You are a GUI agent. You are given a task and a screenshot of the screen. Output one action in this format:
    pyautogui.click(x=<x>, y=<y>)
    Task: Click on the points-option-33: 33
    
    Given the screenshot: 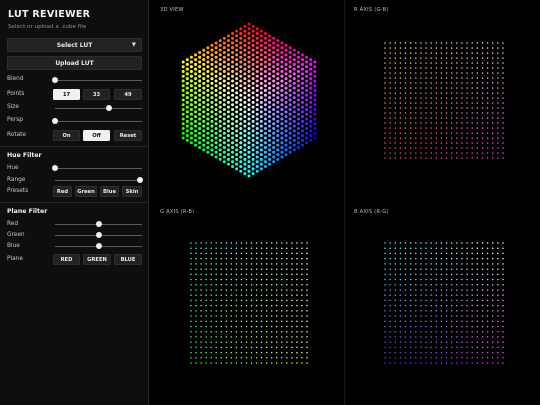 What is the action you would take?
    pyautogui.click(x=96, y=94)
    